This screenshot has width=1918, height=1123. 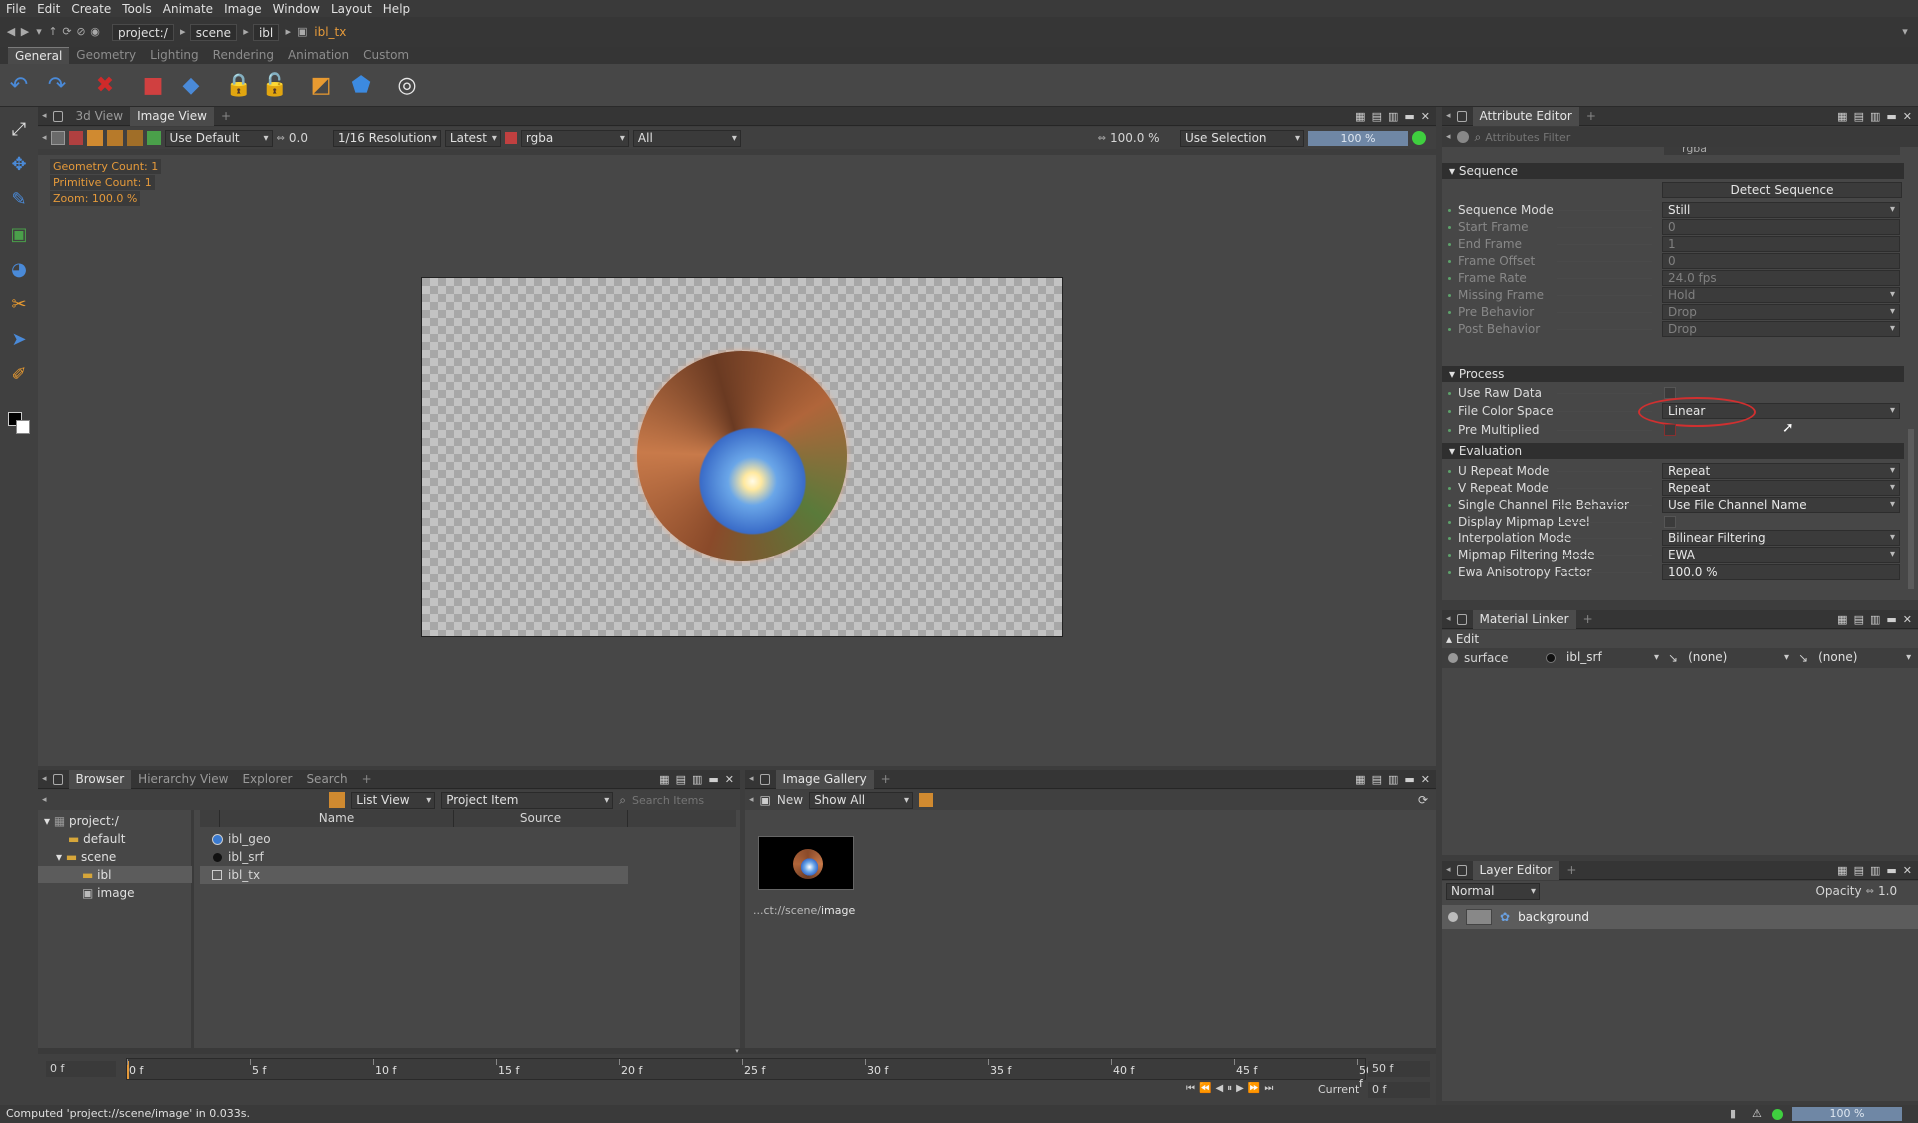 What do you see at coordinates (153, 85) in the screenshot?
I see `group-icon: ■` at bounding box center [153, 85].